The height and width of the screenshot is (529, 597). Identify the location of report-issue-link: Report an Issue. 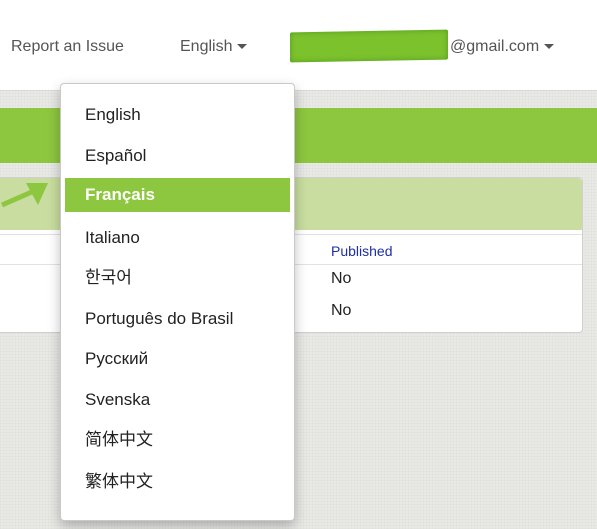
(67, 47).